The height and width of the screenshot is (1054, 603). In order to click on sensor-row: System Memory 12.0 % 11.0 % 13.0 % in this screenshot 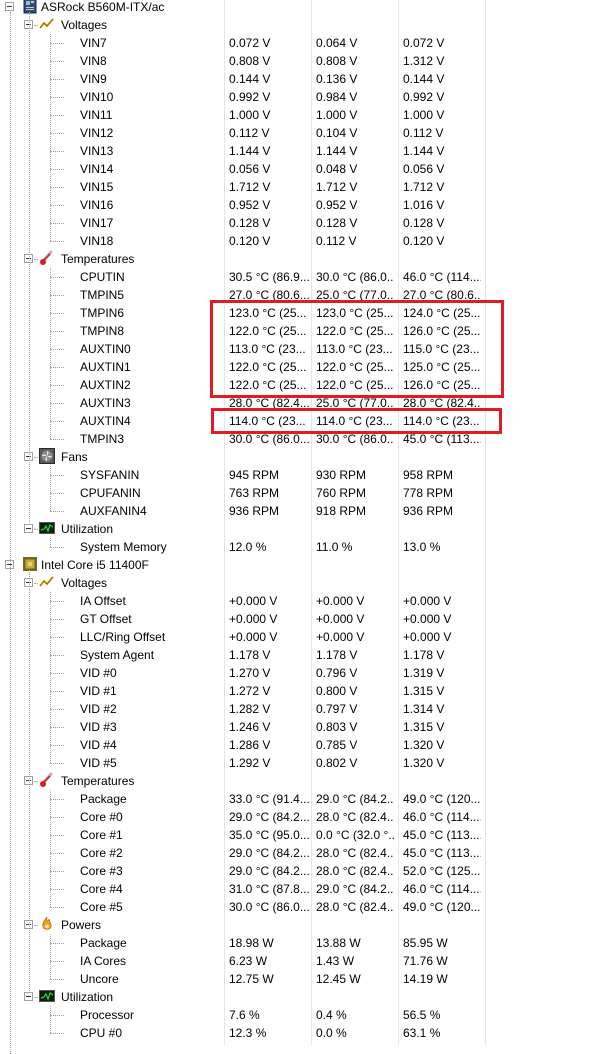, I will do `click(301, 547)`.